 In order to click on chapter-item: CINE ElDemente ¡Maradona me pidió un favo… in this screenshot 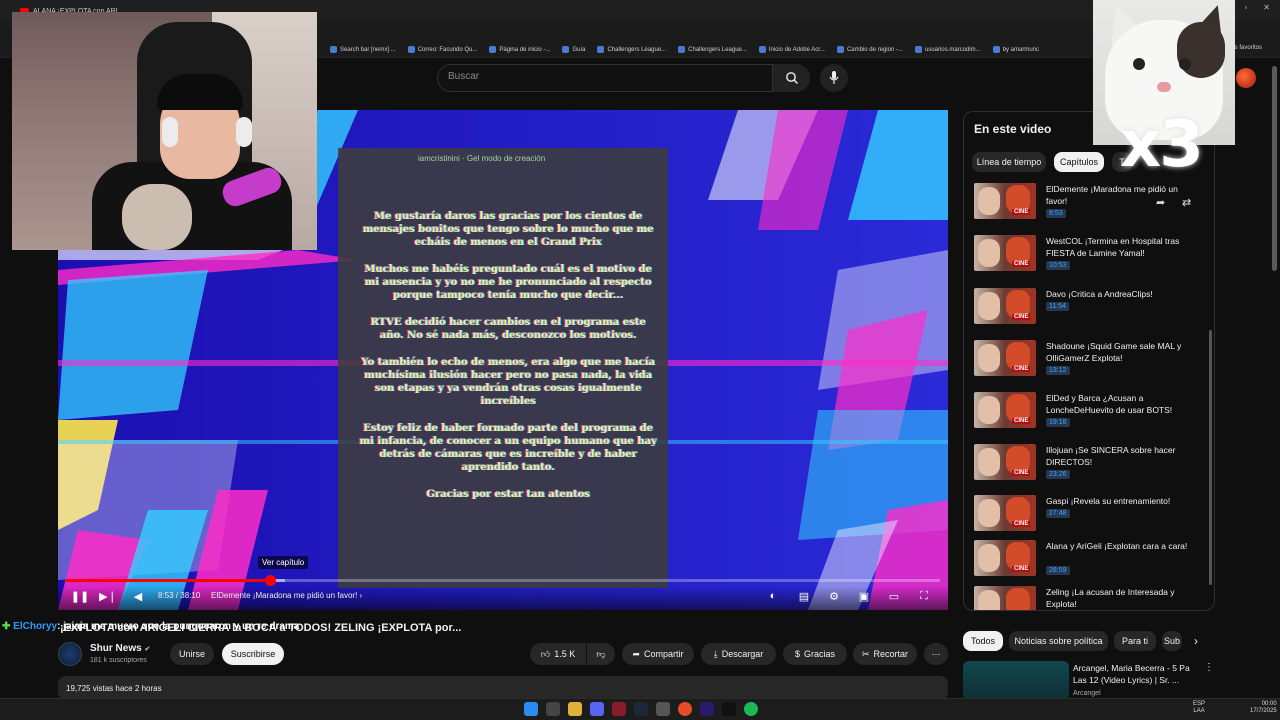, I will do `click(1087, 205)`.